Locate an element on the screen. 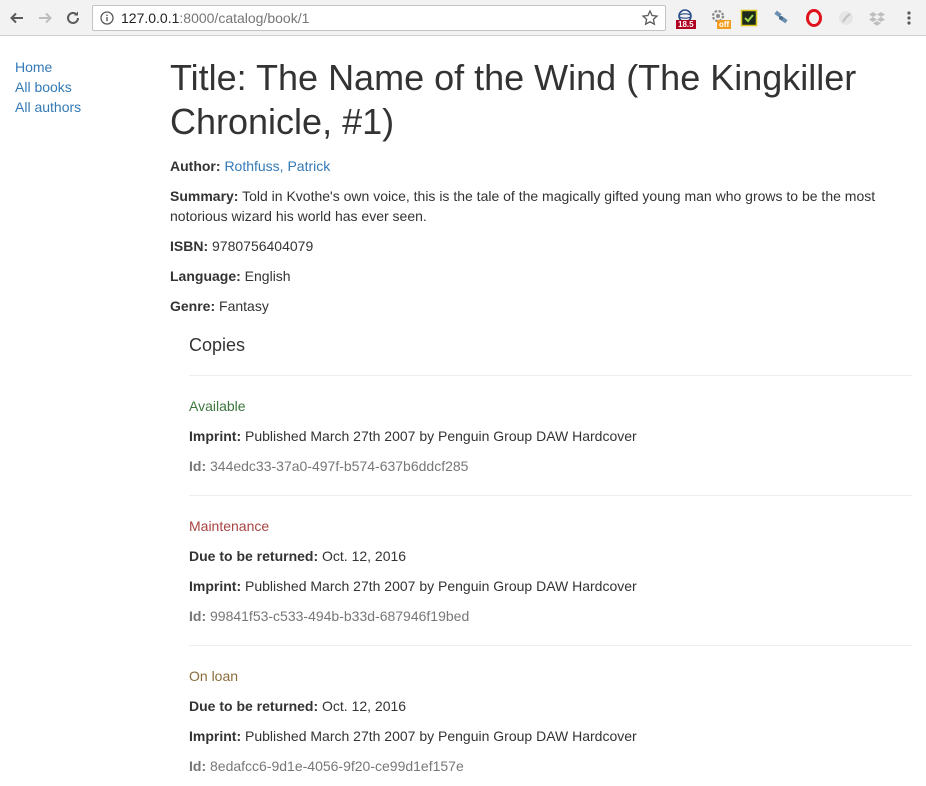 The height and width of the screenshot is (786, 926). language-label: Language: is located at coordinates (205, 276).